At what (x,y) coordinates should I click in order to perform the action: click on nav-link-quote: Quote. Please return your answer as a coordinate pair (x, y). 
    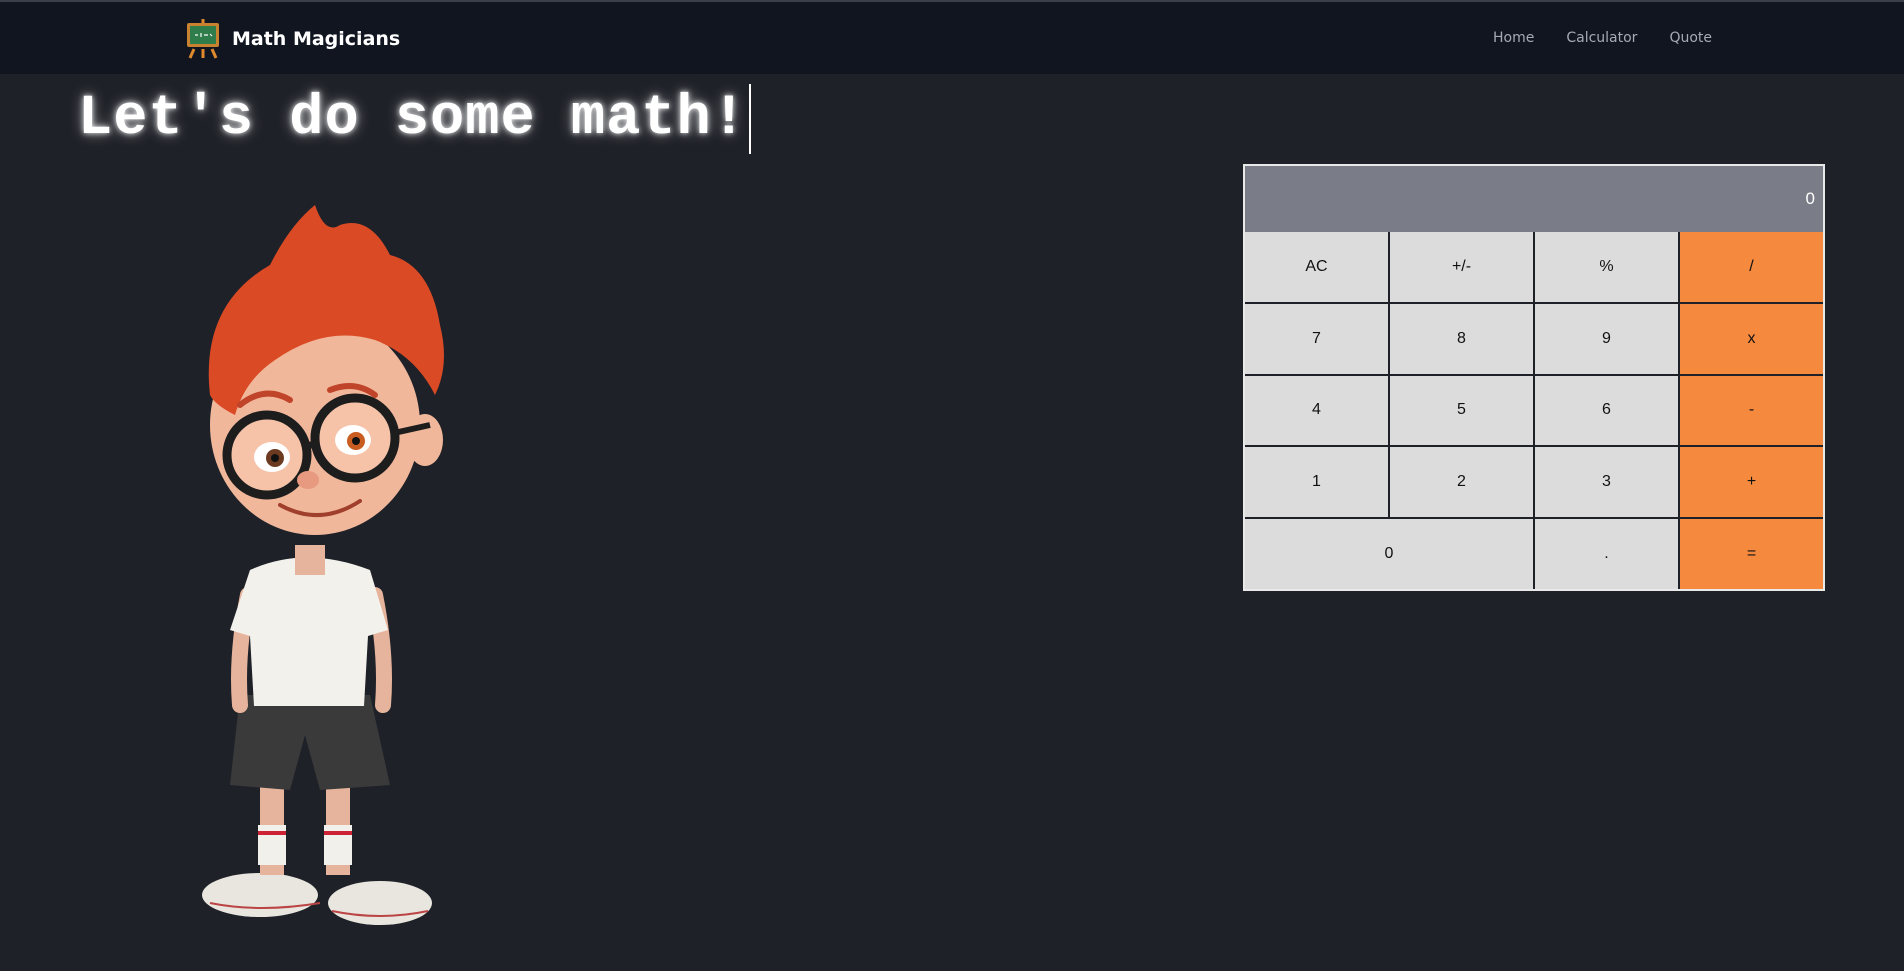
    Looking at the image, I should click on (1690, 38).